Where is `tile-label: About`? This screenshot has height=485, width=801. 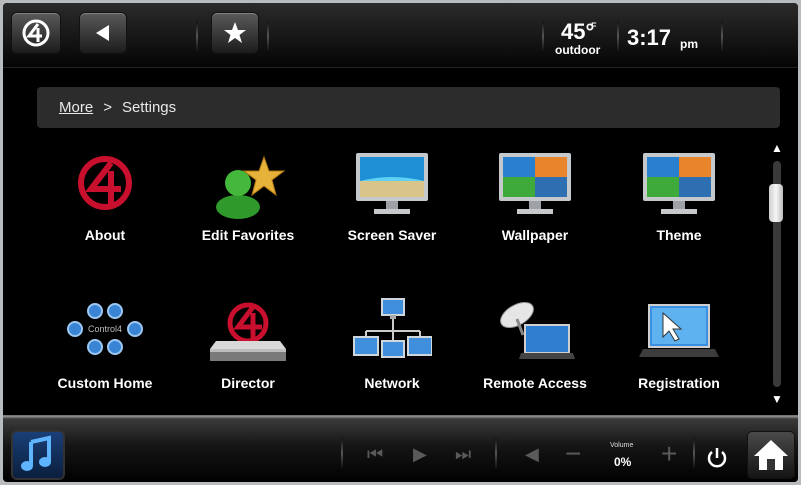 tile-label: About is located at coordinates (105, 235).